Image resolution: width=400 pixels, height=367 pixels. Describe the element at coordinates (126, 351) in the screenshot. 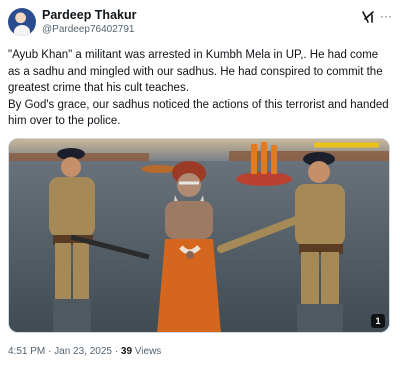

I see `views-count: 39` at that location.